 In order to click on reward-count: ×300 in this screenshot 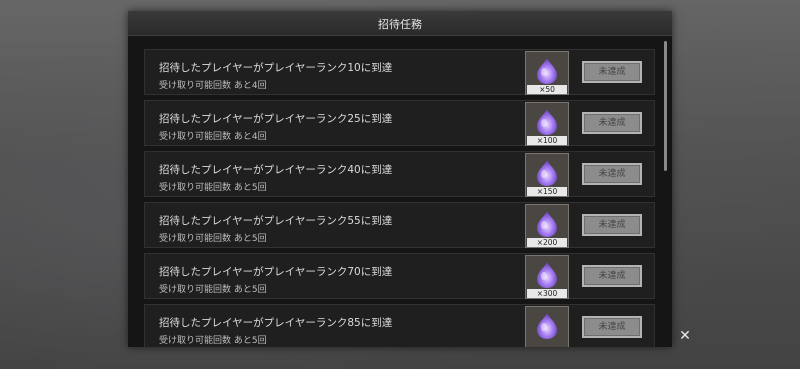, I will do `click(547, 293)`.